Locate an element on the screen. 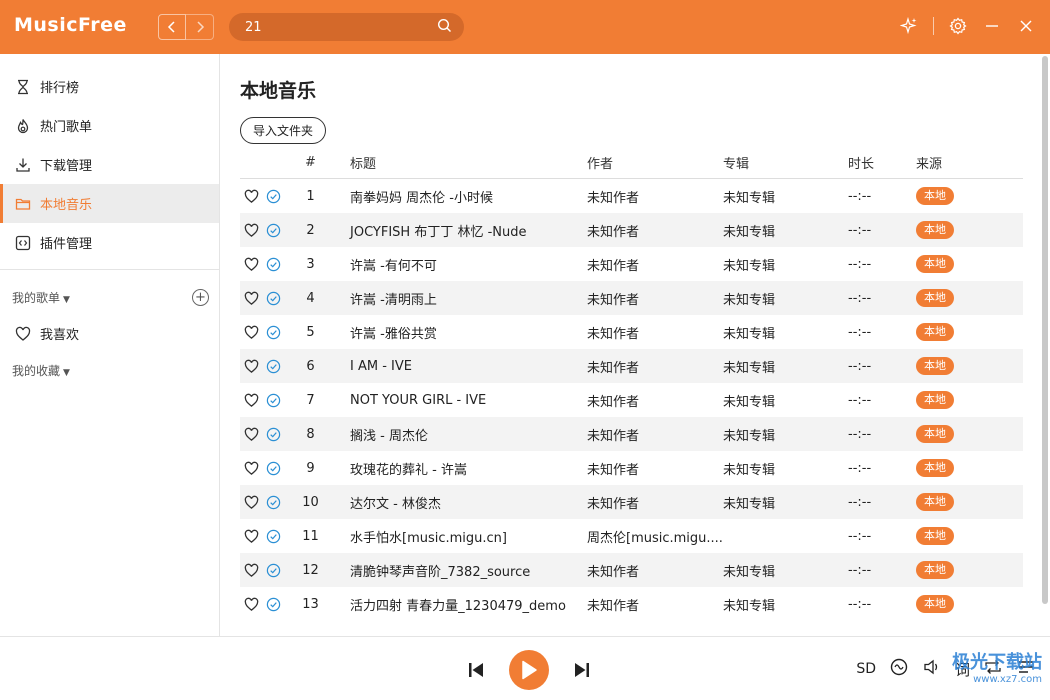 The width and height of the screenshot is (1050, 700). table-row: 1 南拳妈妈 周杰伦 -小时候 未知作者 未知专辑 --:-- 本地 is located at coordinates (631, 196).